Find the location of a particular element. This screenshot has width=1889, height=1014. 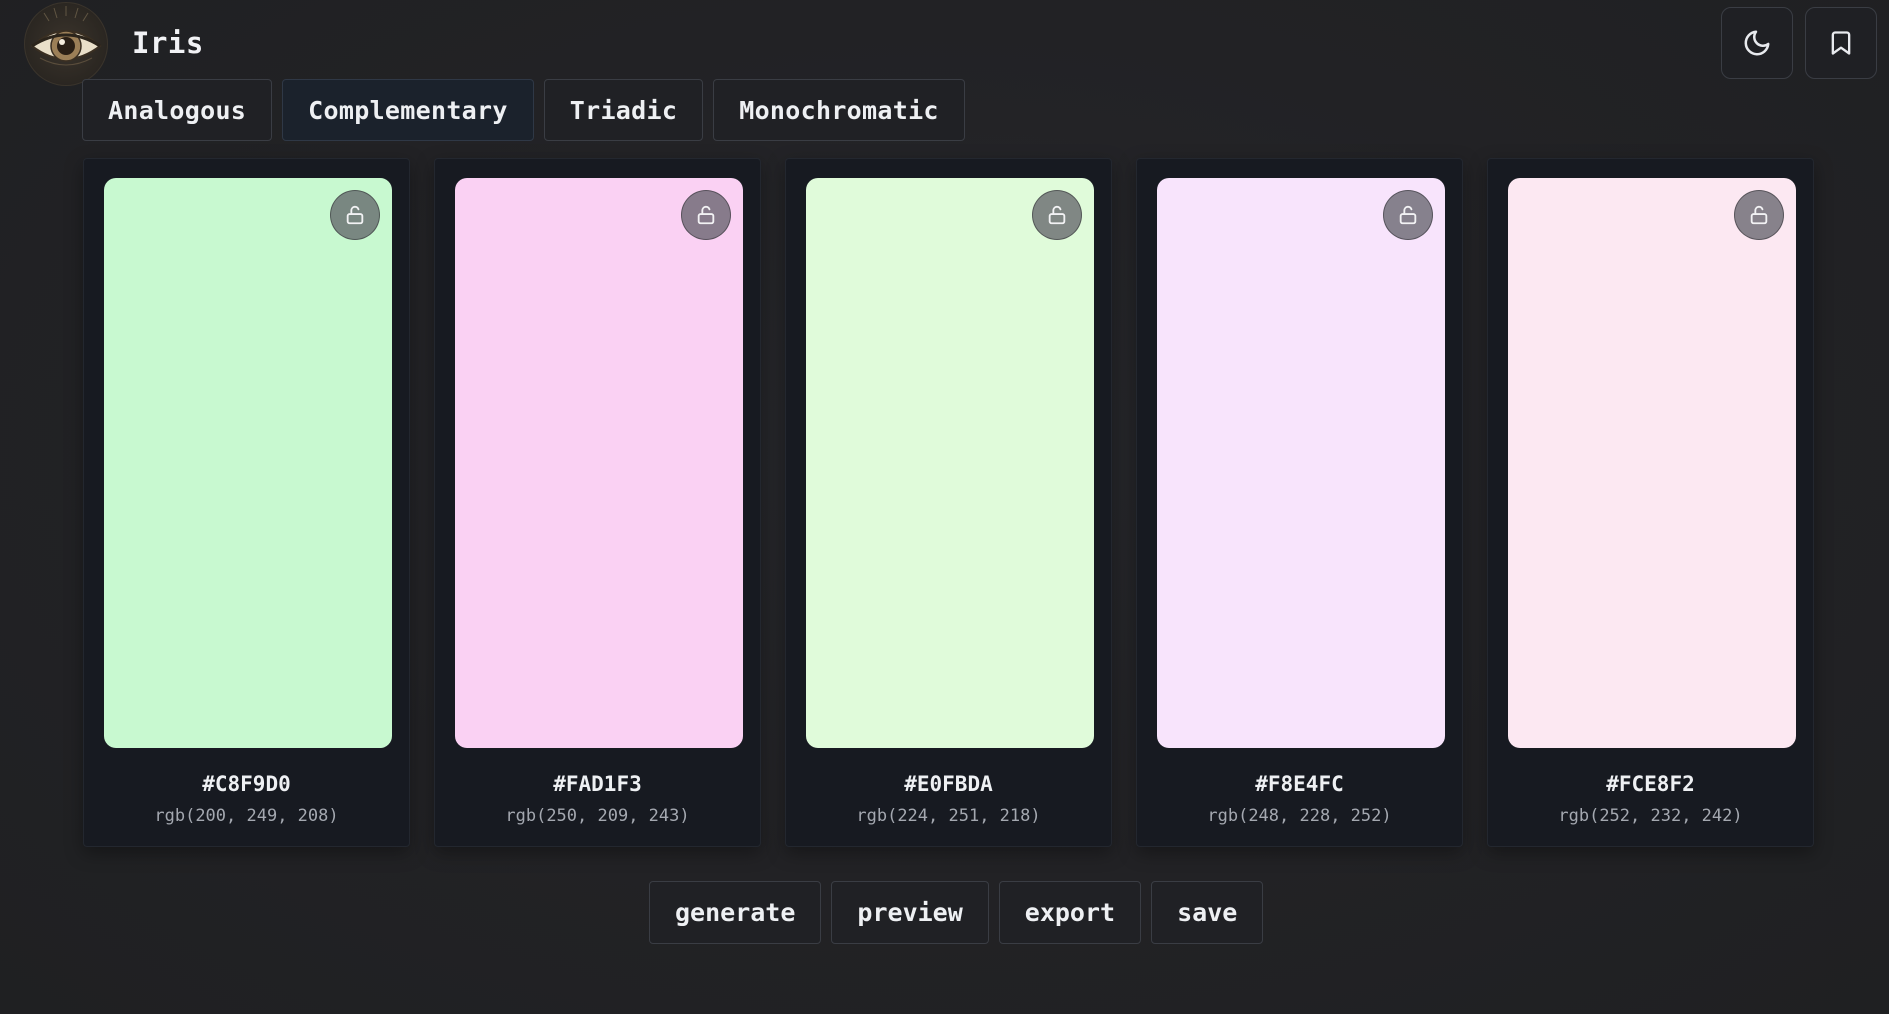

bookmark-icon is located at coordinates (1841, 43).